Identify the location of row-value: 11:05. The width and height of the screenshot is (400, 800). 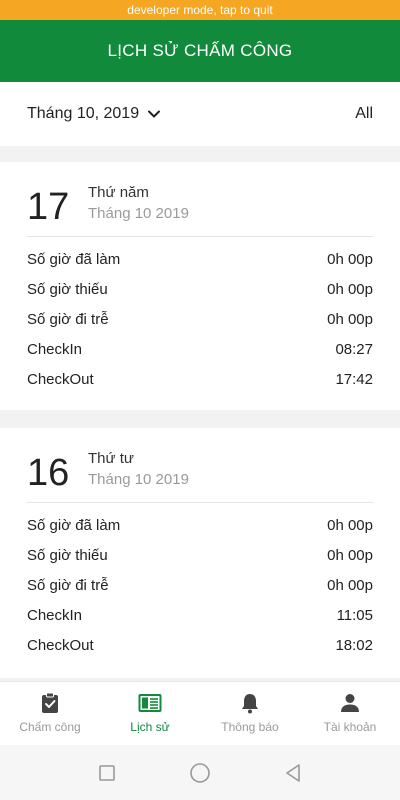
(354, 615).